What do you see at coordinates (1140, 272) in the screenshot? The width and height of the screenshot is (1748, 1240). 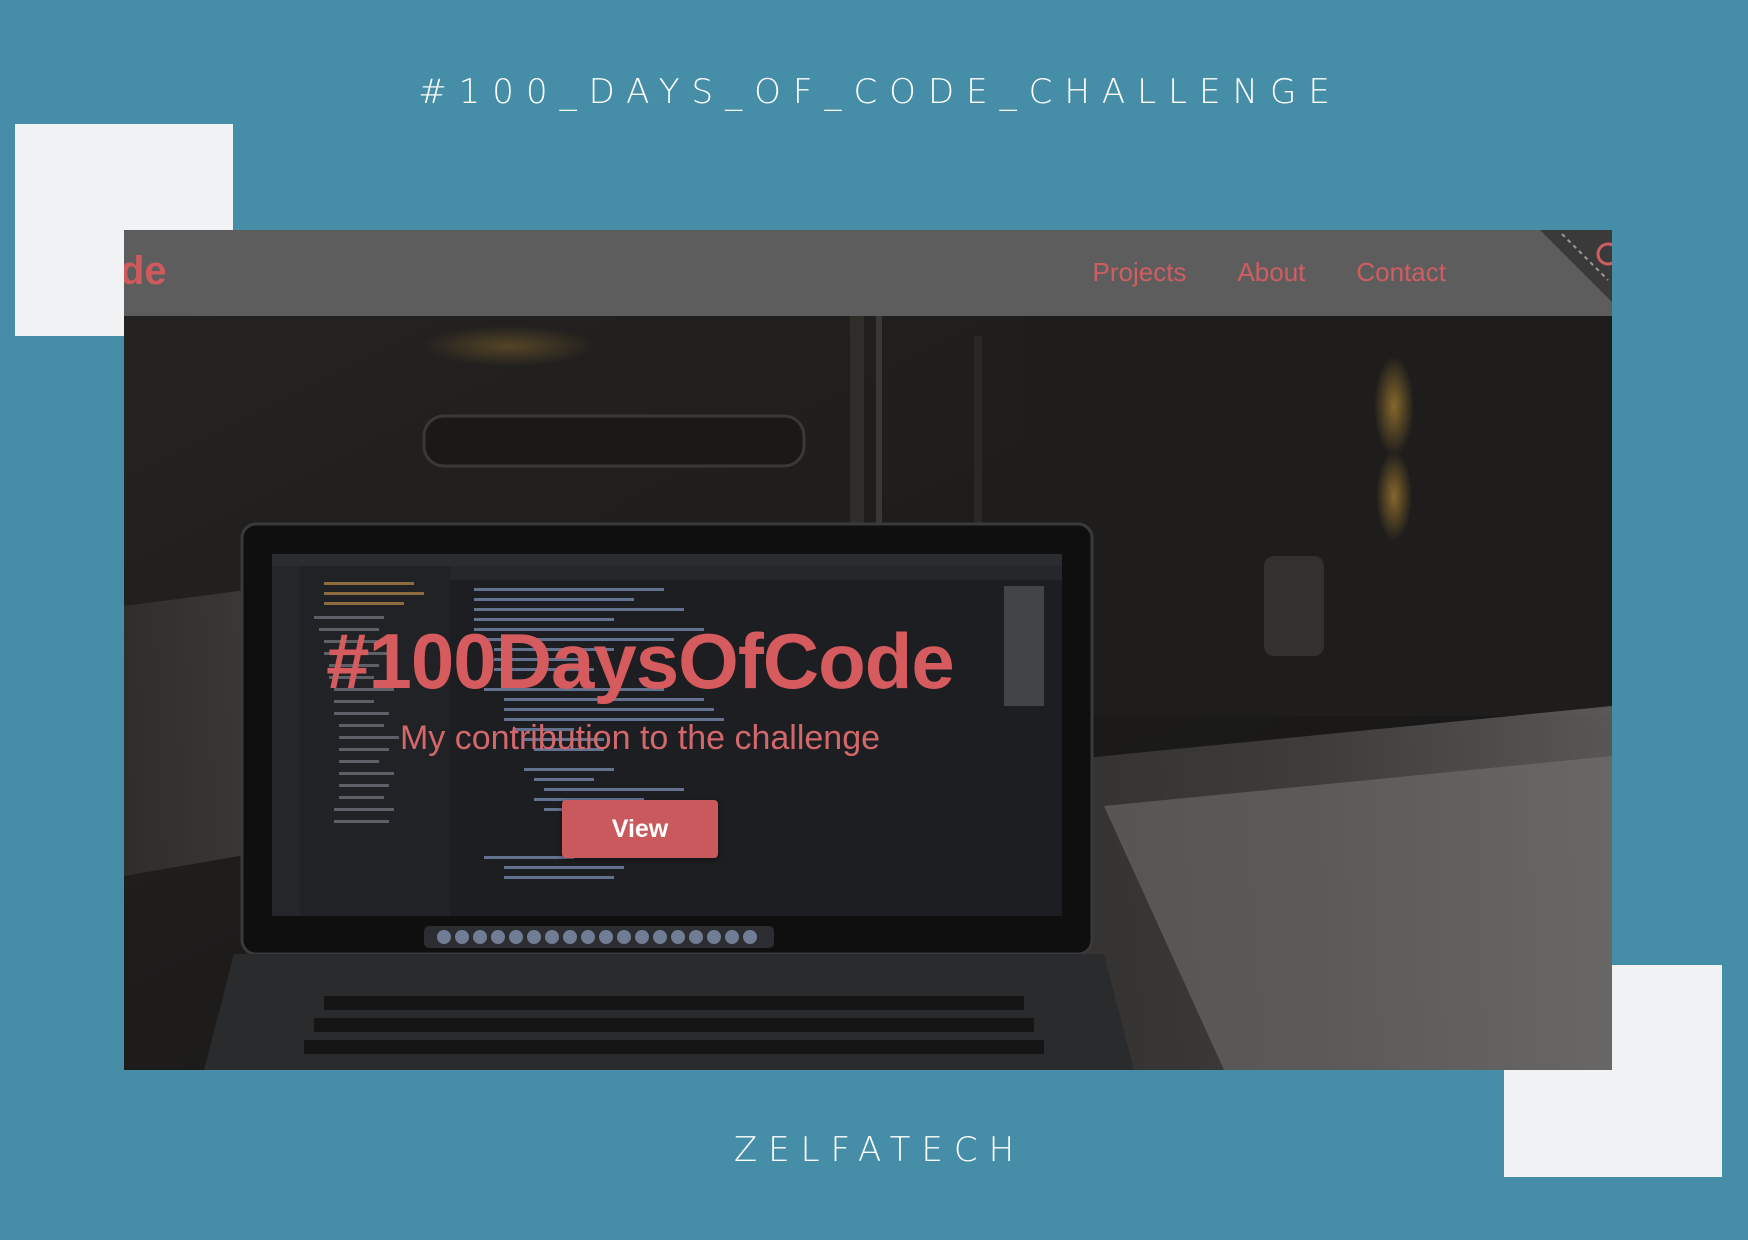 I see `nav-link-projects: Projects` at bounding box center [1140, 272].